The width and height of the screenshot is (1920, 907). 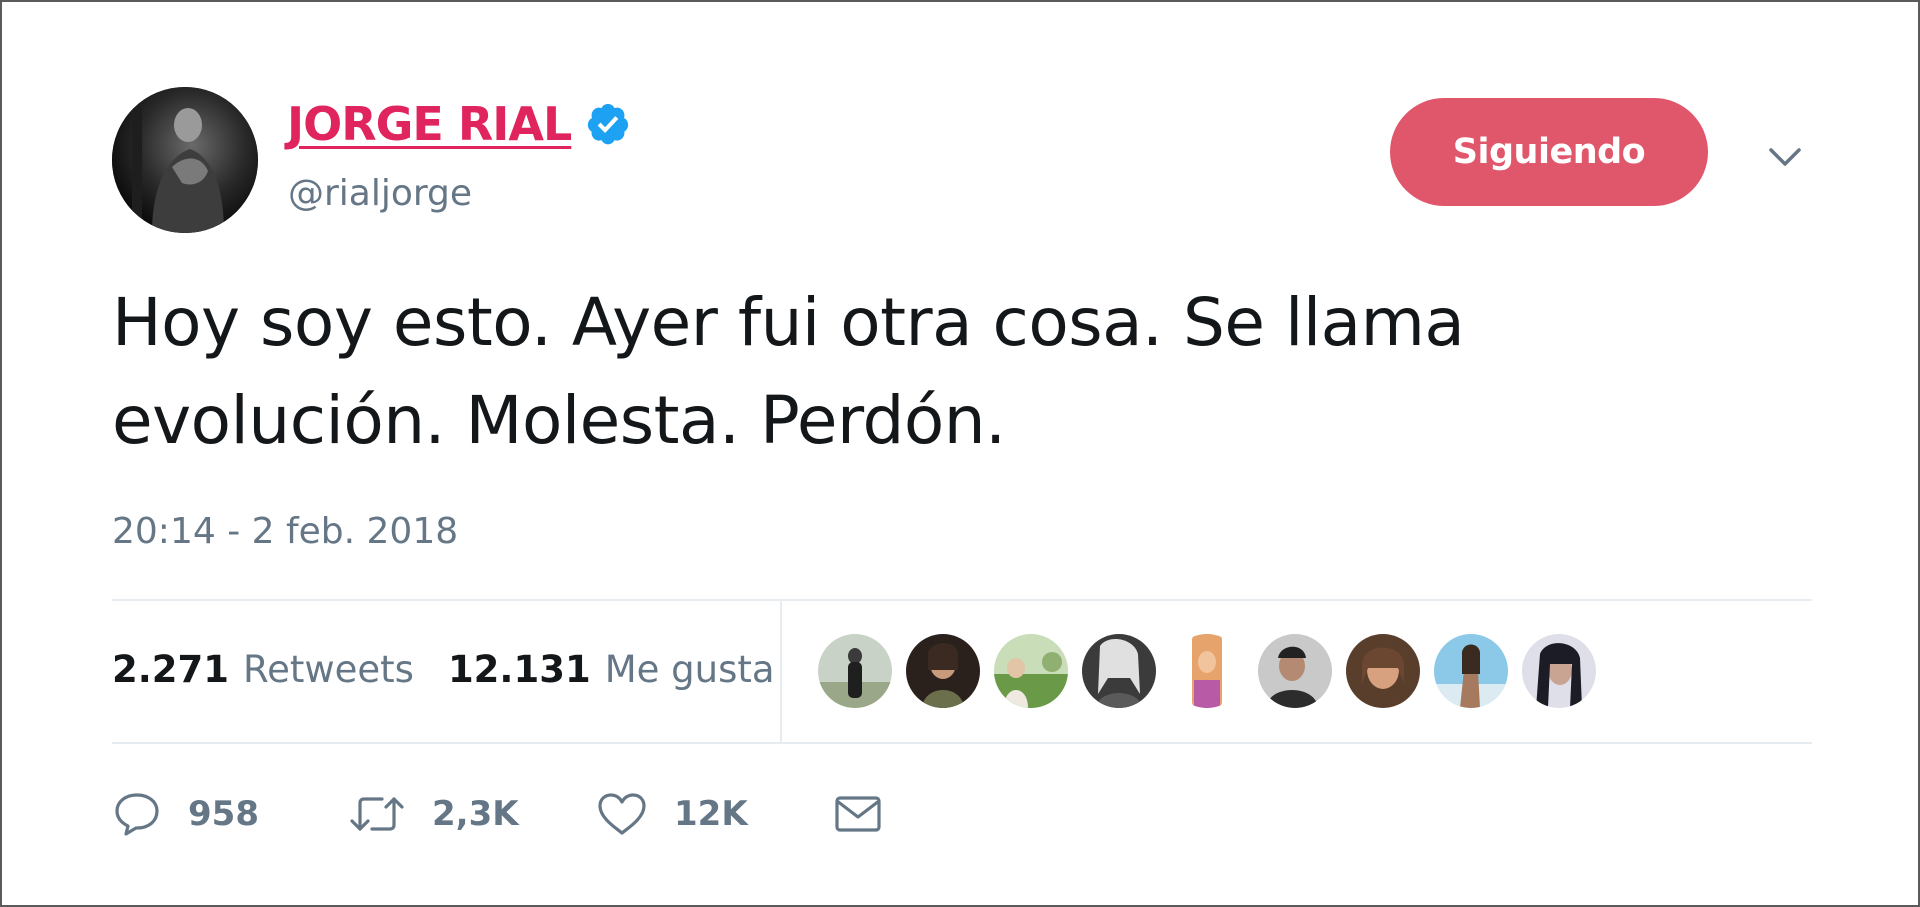 What do you see at coordinates (185, 160) in the screenshot?
I see `profile-avatar` at bounding box center [185, 160].